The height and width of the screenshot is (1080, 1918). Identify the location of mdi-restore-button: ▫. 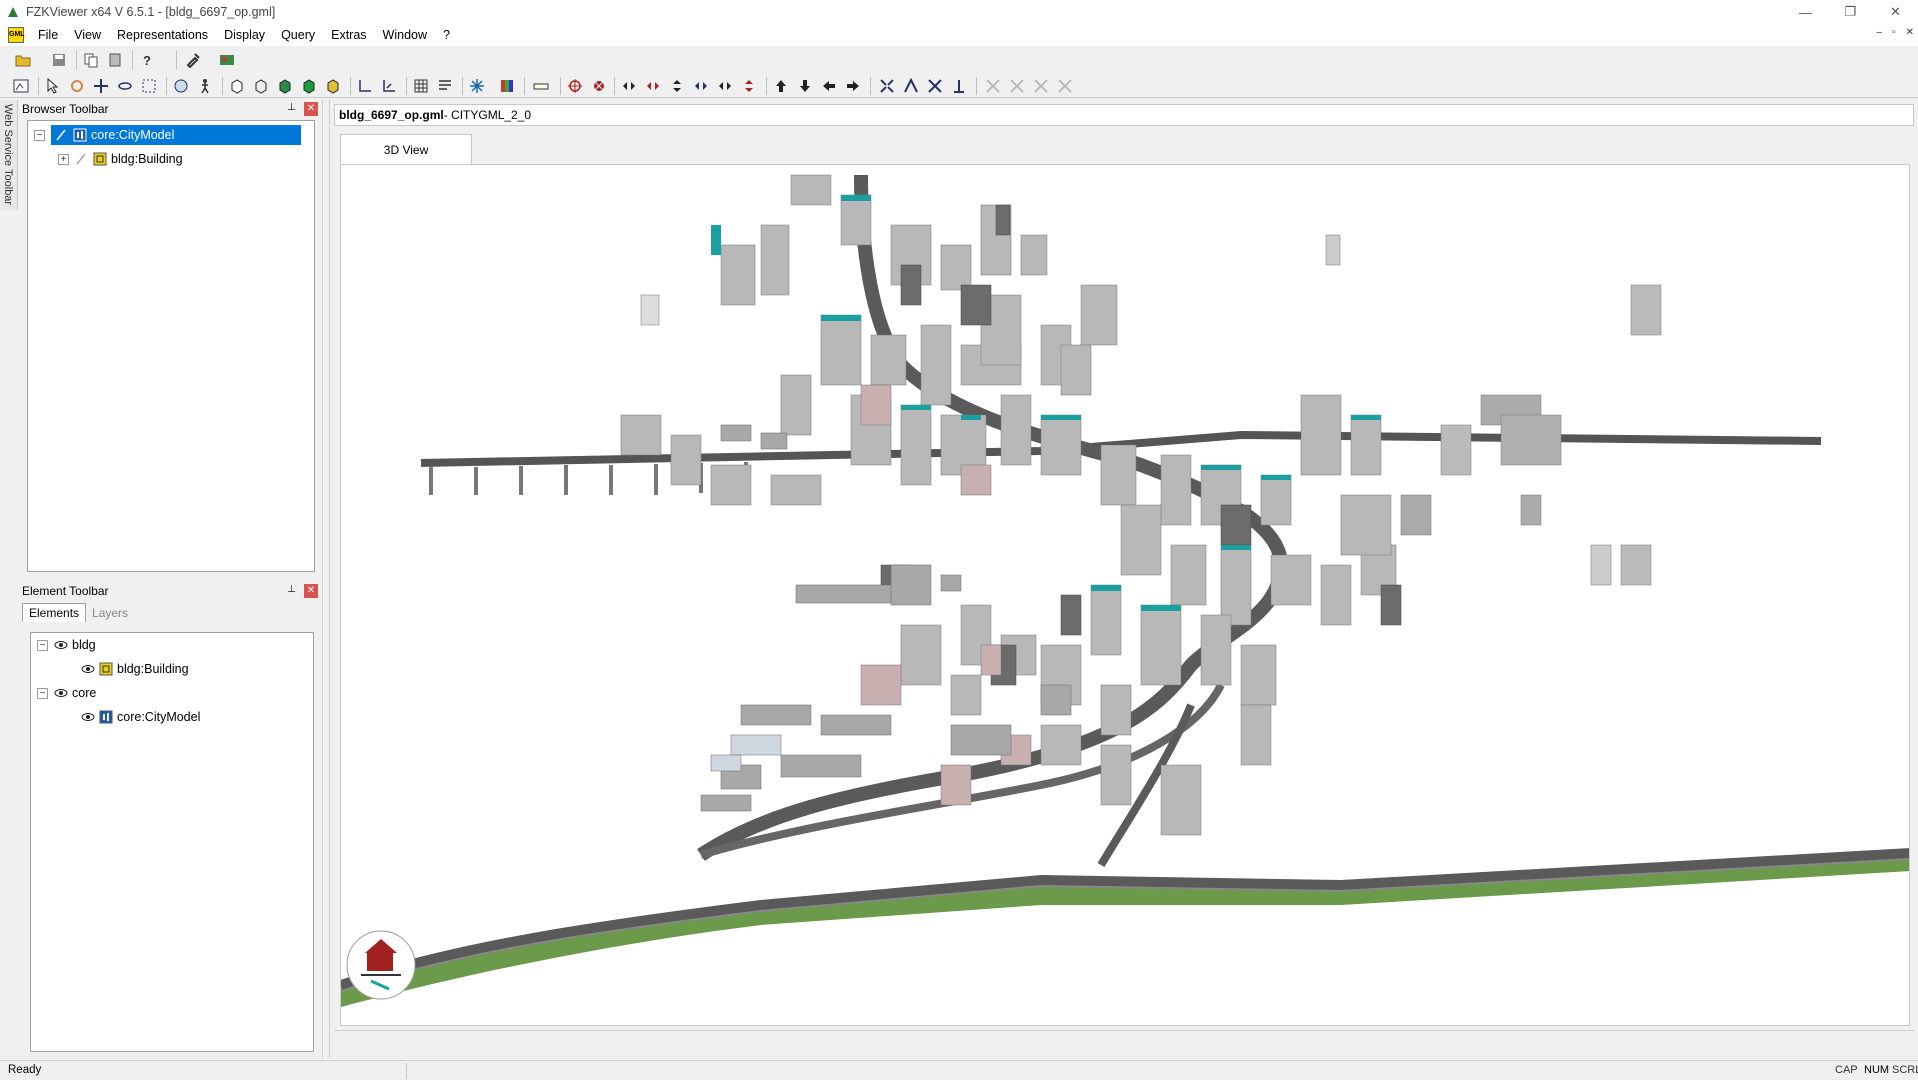
(1894, 32).